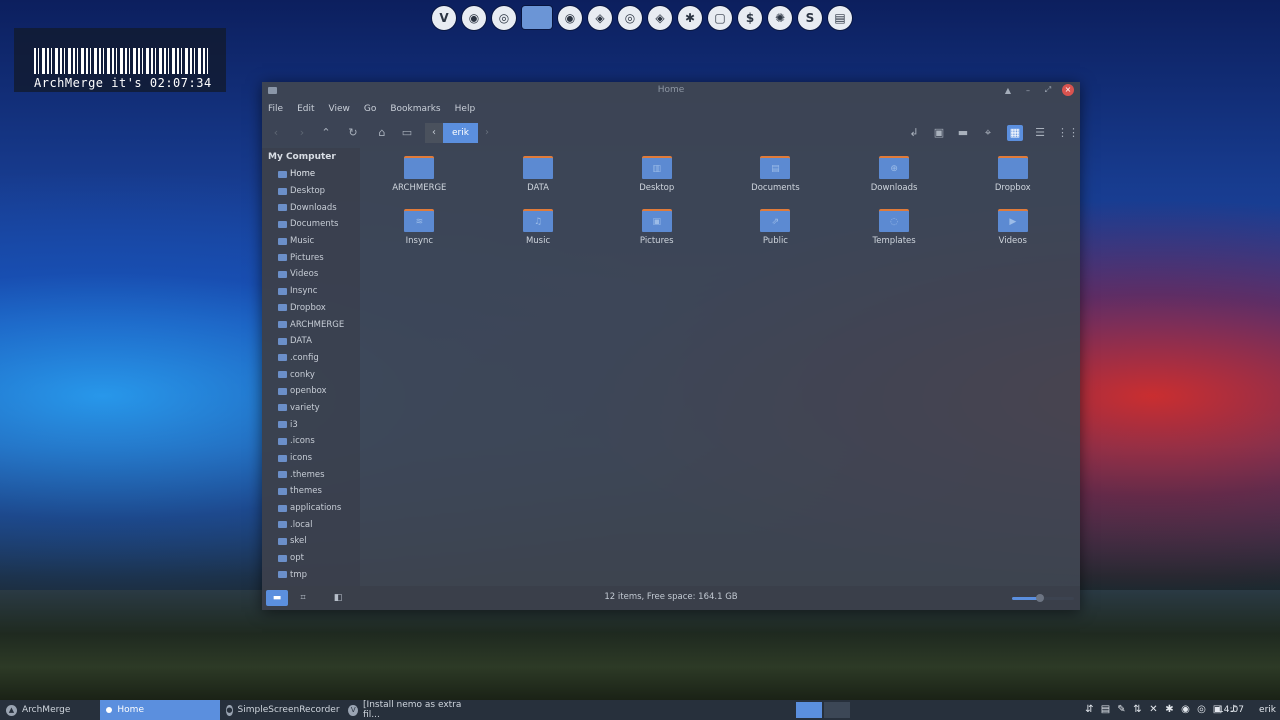 The height and width of the screenshot is (720, 1280). I want to click on settings-icon: ✱, so click(1169, 709).